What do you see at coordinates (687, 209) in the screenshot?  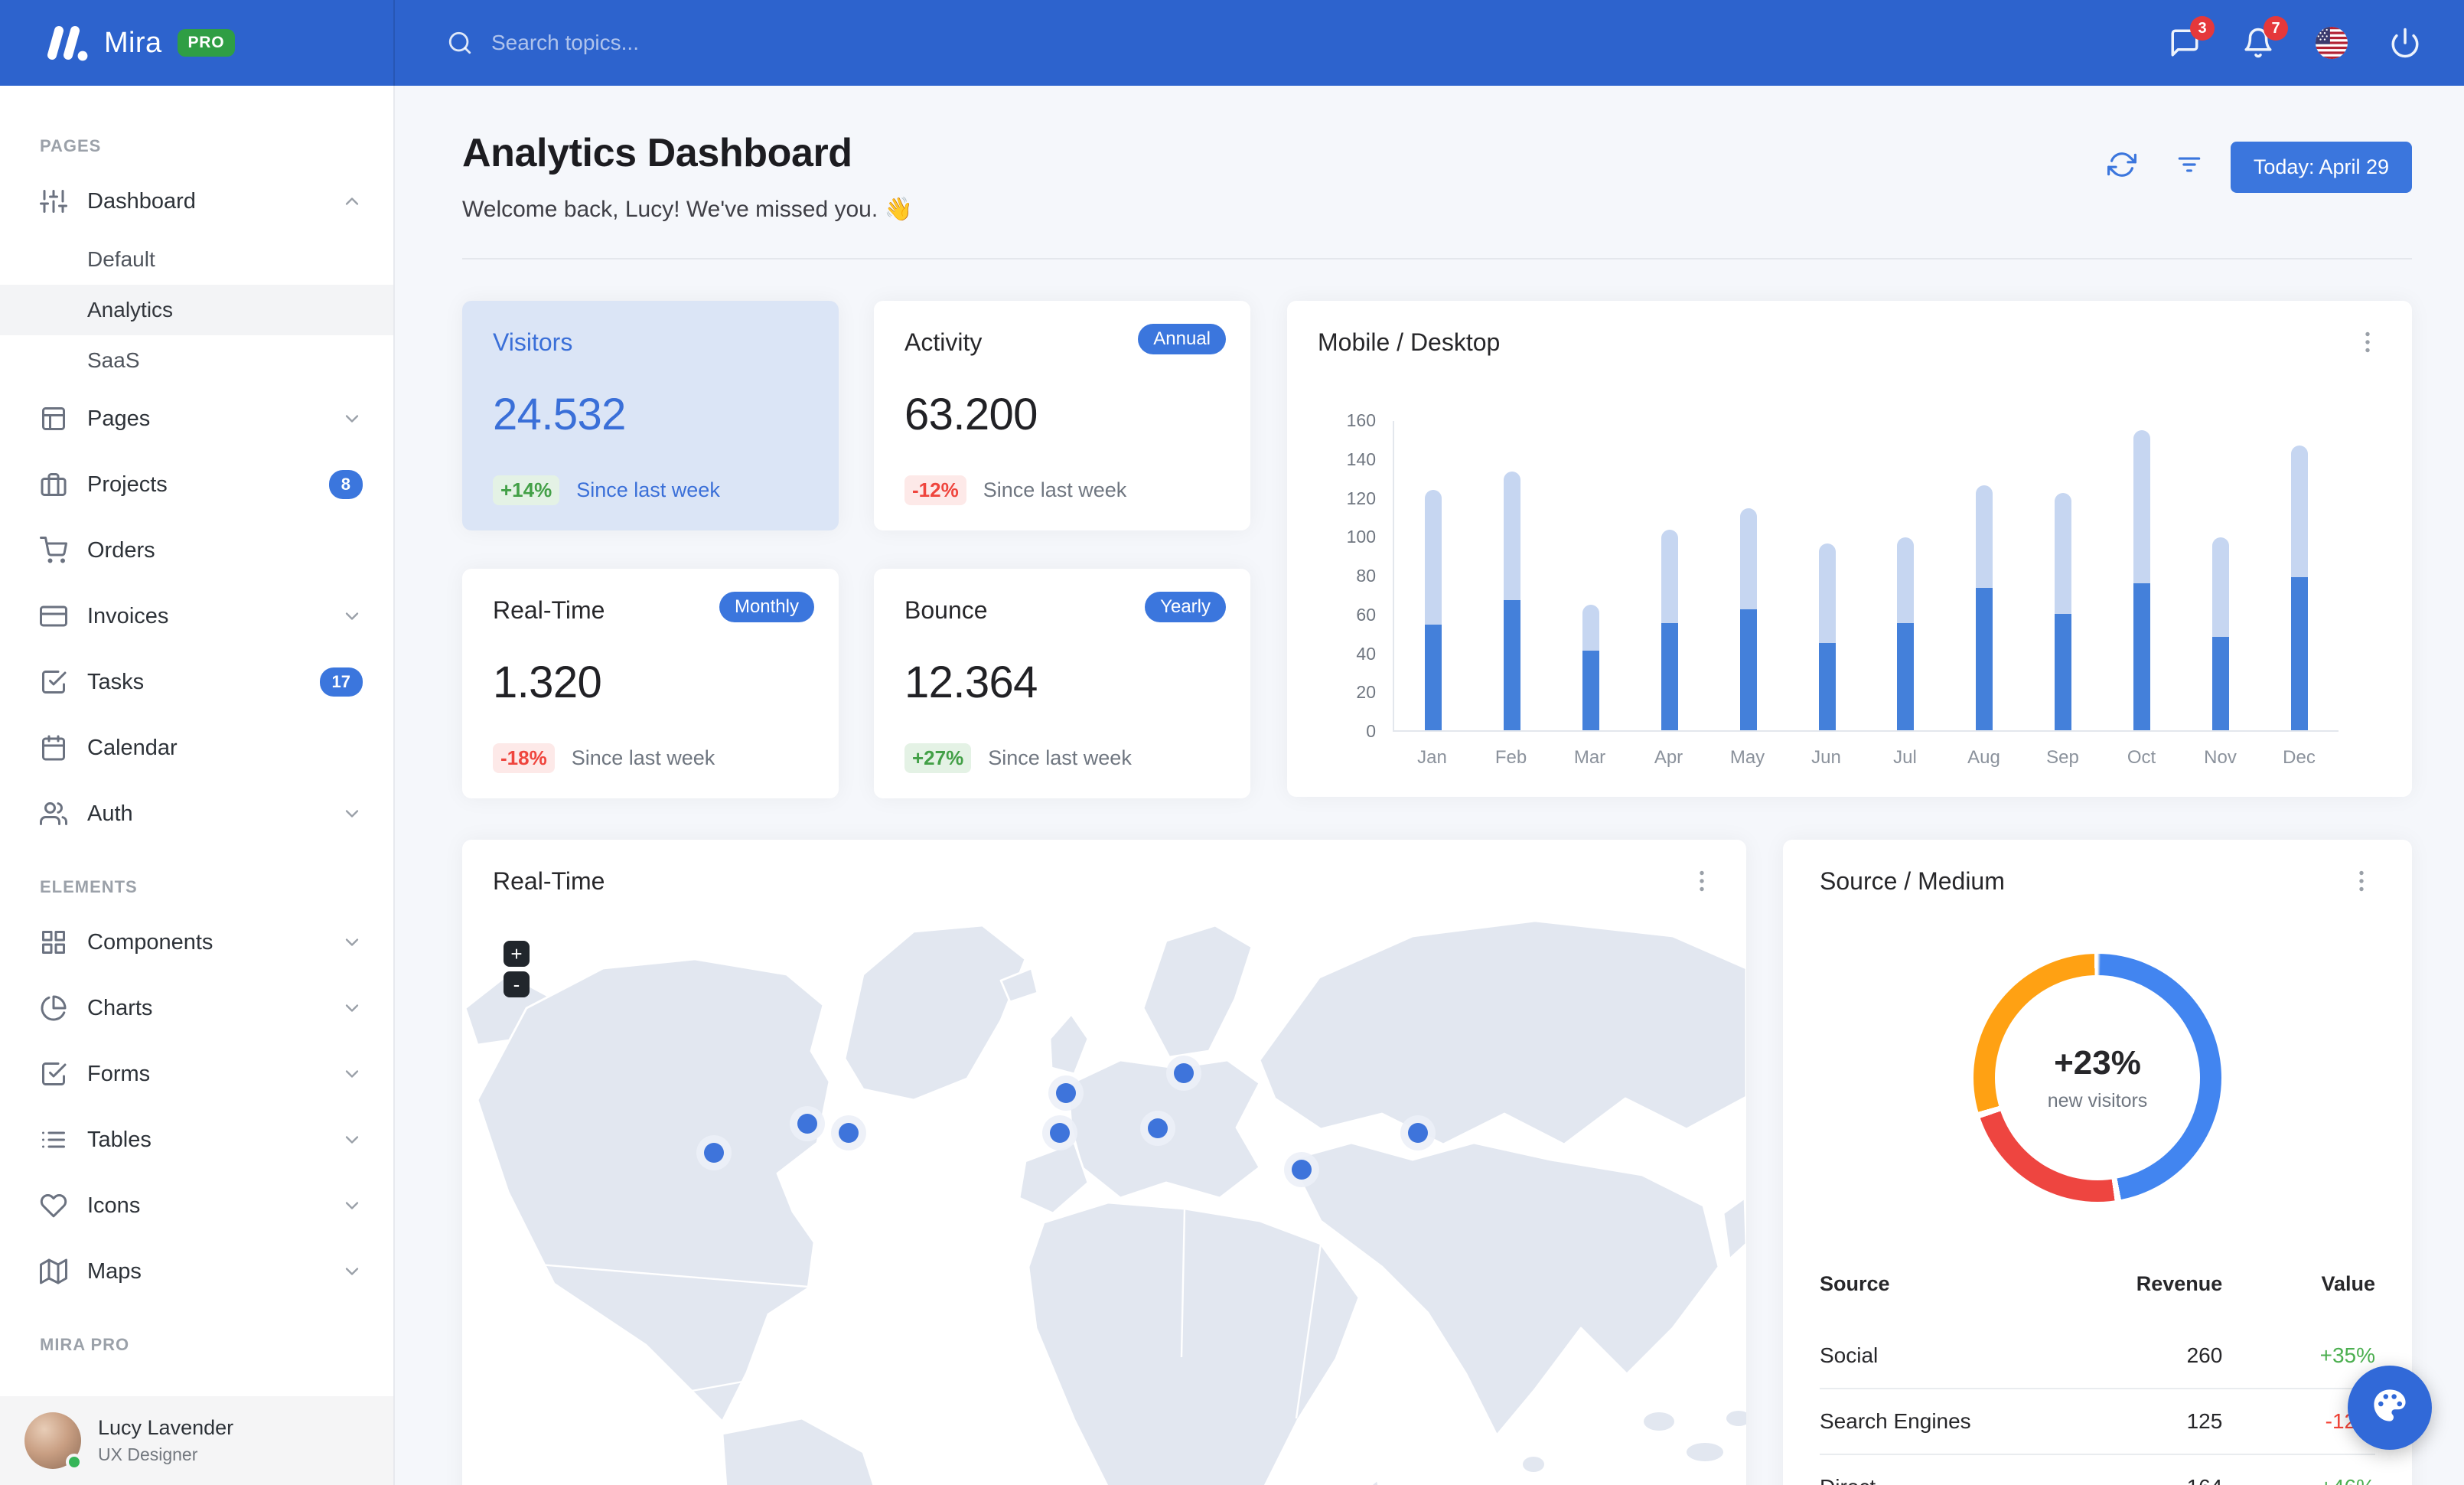 I see `page-subtitle: Welcome back, Lucy! We've missed you. 👋` at bounding box center [687, 209].